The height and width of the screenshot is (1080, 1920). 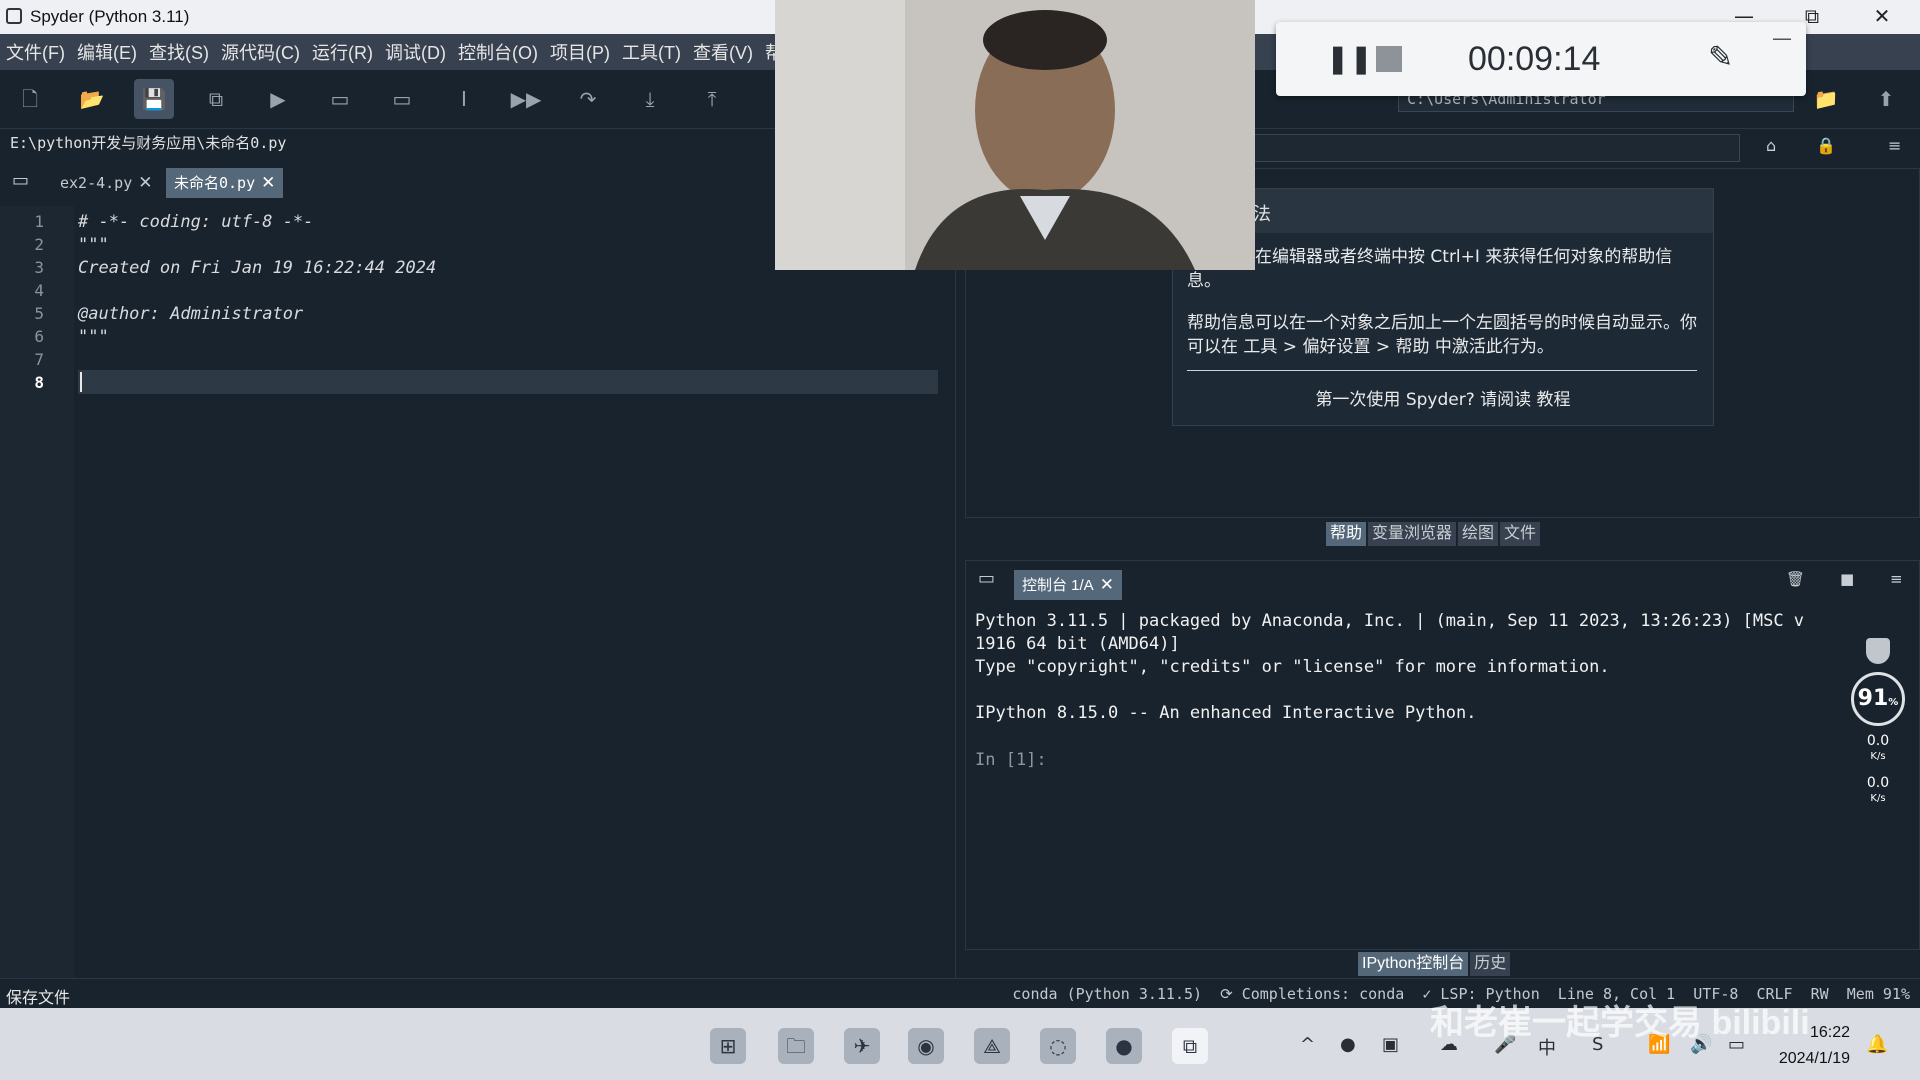 What do you see at coordinates (39, 244) in the screenshot?
I see `line-number: 2` at bounding box center [39, 244].